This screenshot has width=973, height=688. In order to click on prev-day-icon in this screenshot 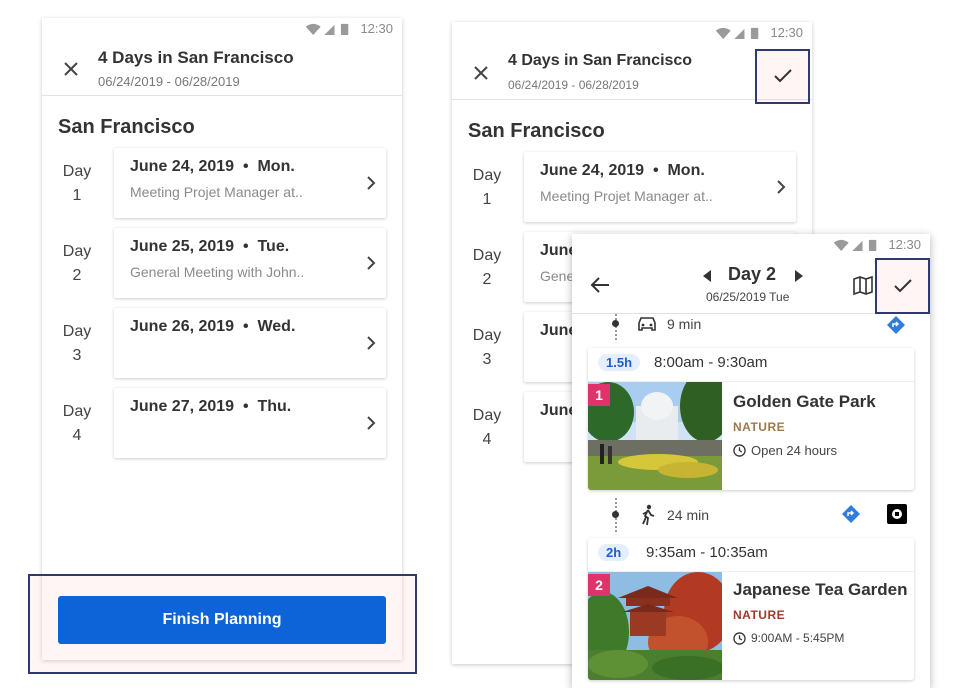, I will do `click(707, 276)`.